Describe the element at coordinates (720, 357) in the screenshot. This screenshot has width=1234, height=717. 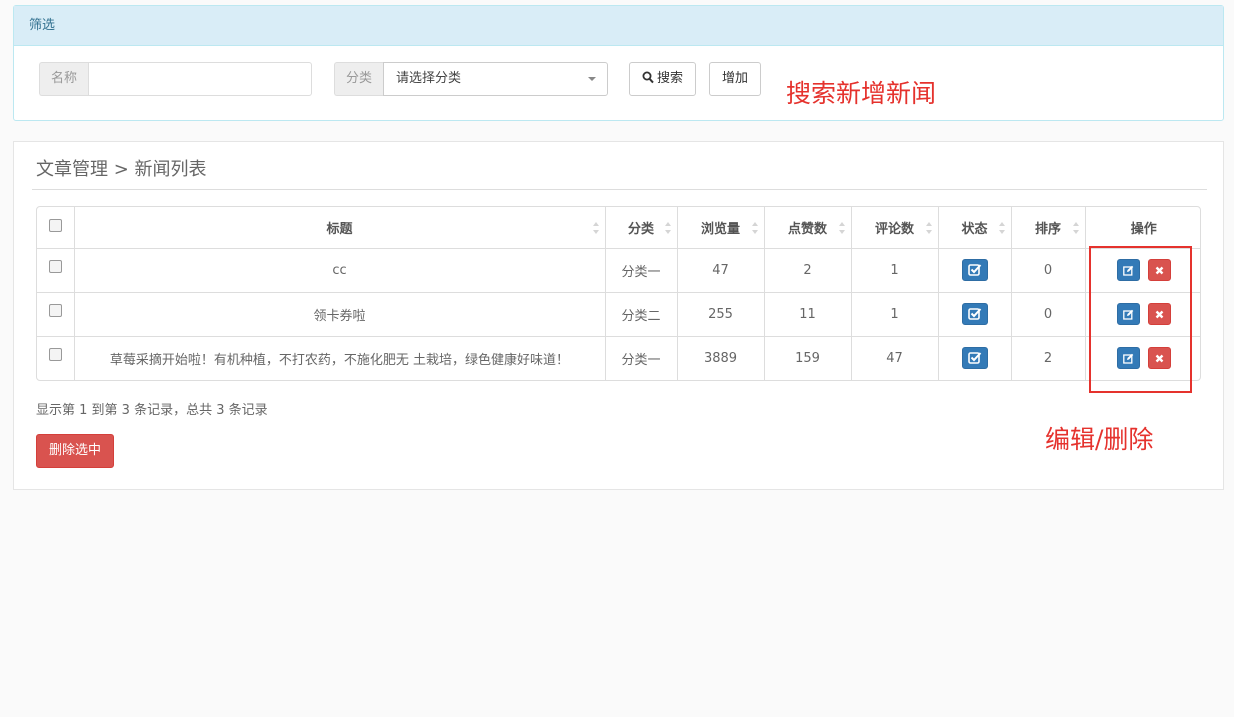
I see `cell-views: 3889` at that location.